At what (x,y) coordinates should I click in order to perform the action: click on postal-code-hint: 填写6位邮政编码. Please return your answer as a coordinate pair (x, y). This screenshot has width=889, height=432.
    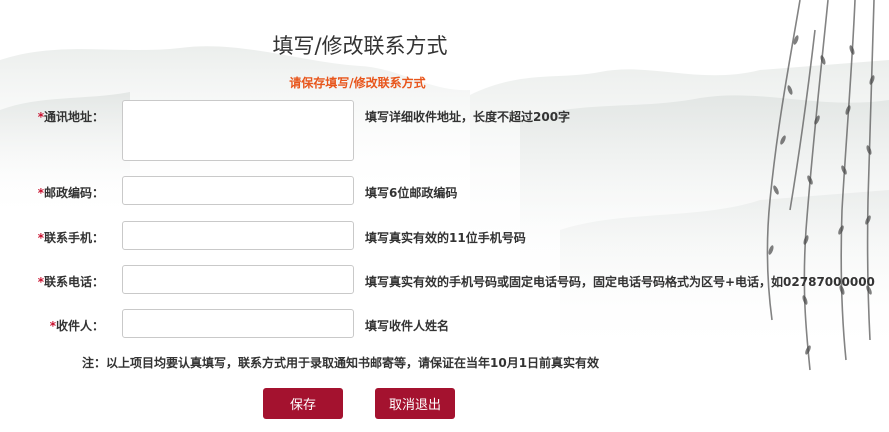
    Looking at the image, I should click on (411, 193).